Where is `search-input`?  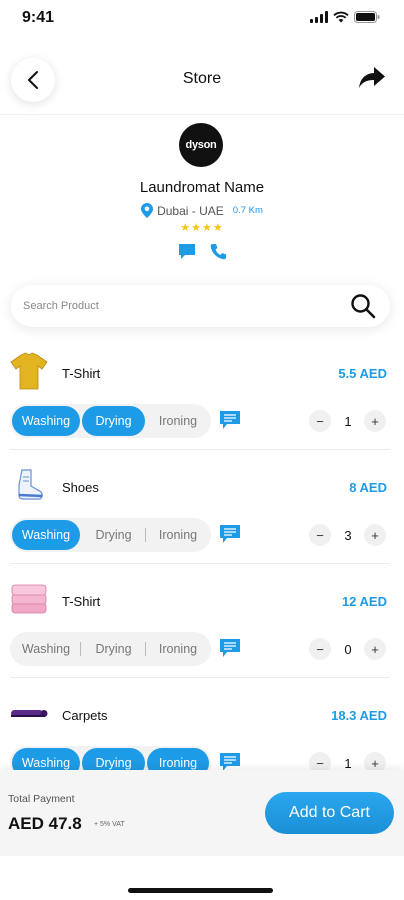
search-input is located at coordinates (183, 306).